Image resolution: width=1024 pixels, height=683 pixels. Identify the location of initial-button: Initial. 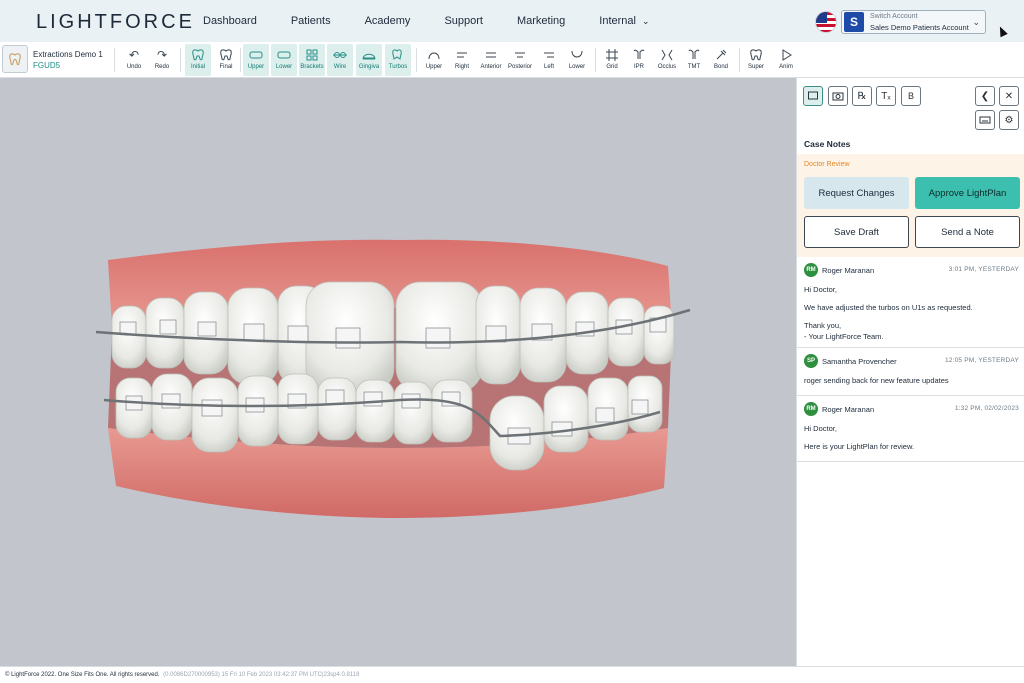
(198, 60).